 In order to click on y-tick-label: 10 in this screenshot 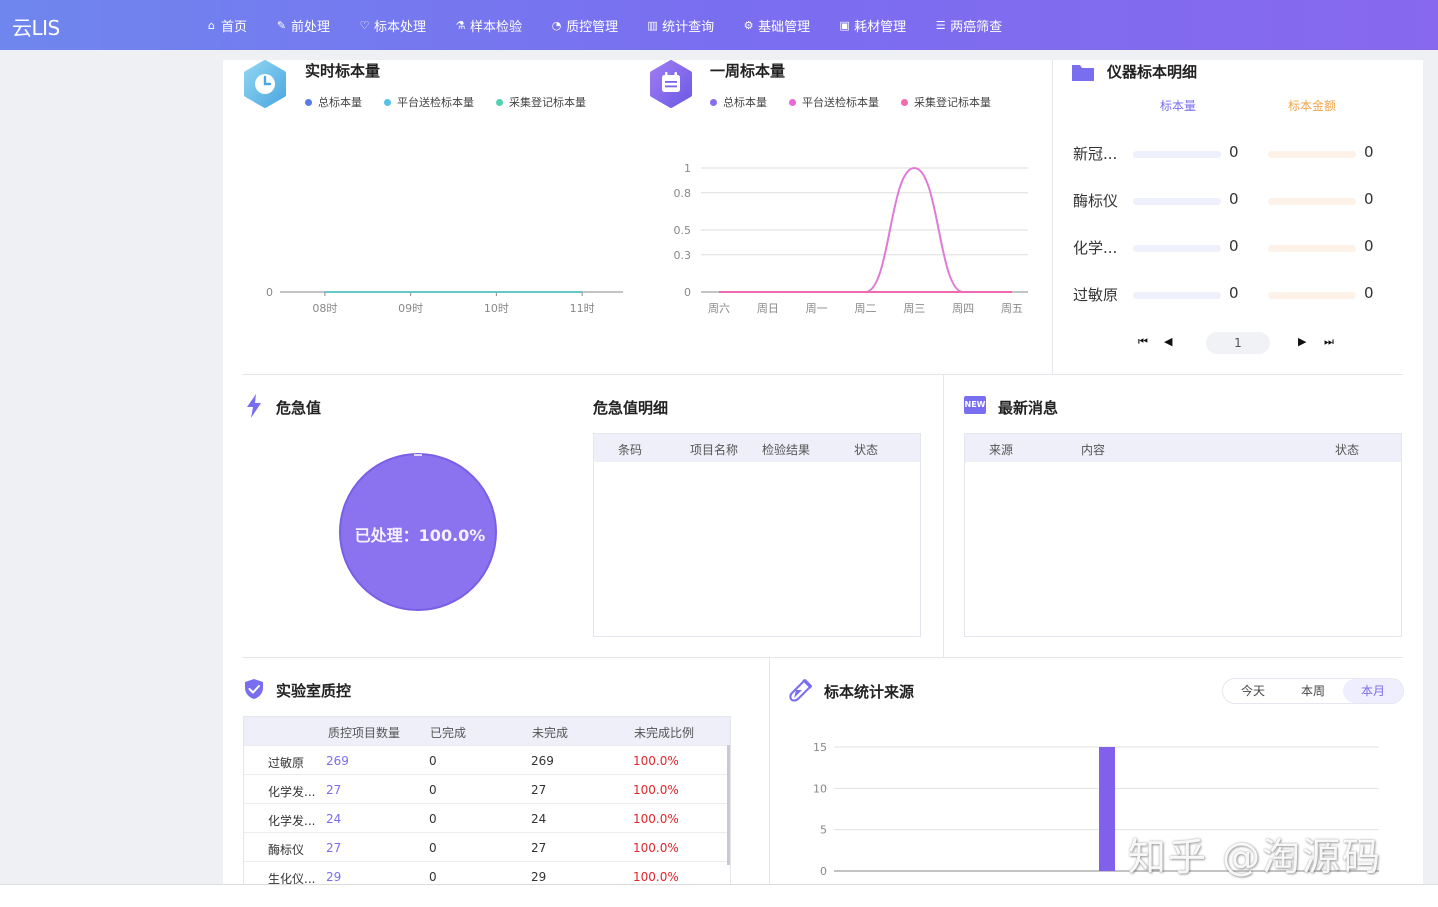, I will do `click(820, 788)`.